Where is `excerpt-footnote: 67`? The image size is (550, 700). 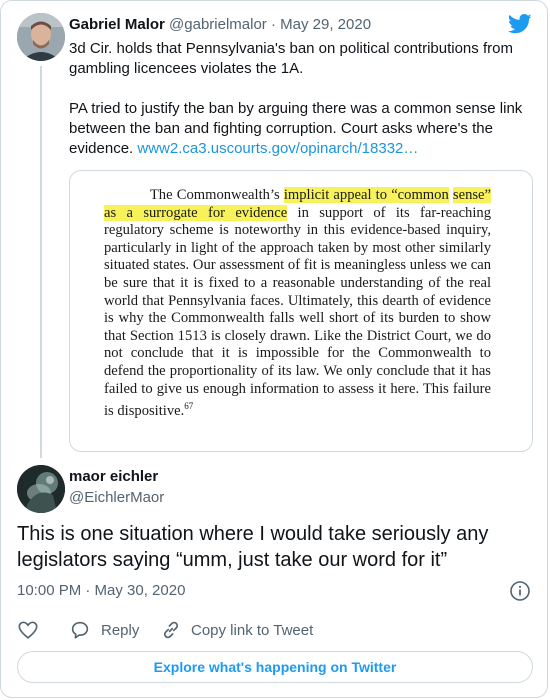 excerpt-footnote: 67 is located at coordinates (189, 406).